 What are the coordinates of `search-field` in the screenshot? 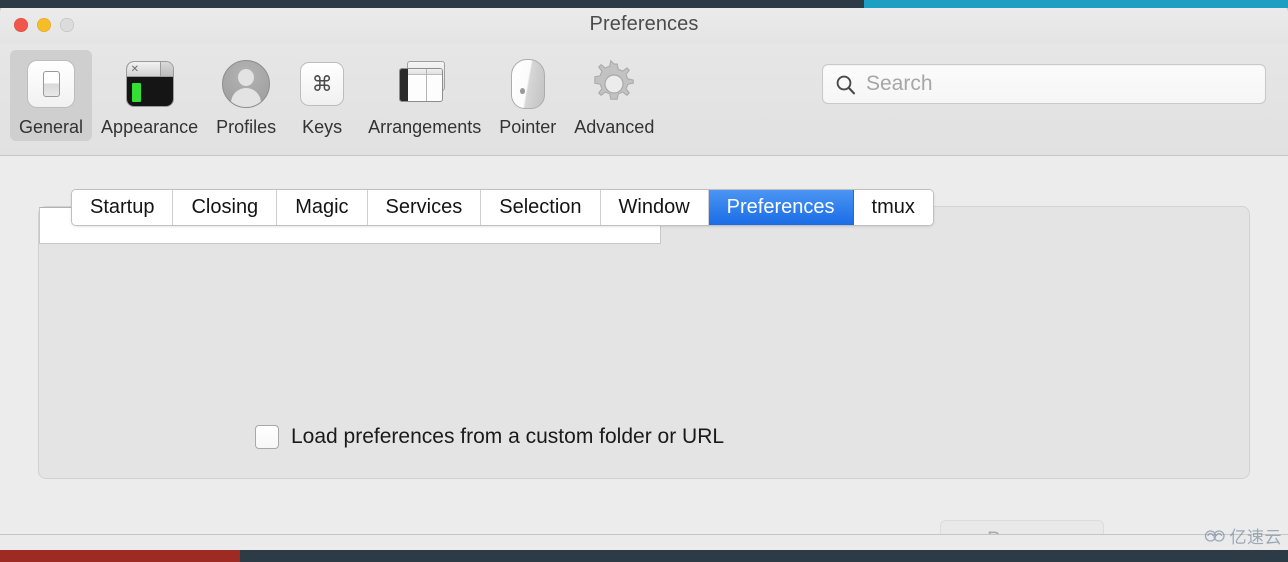 It's located at (1044, 84).